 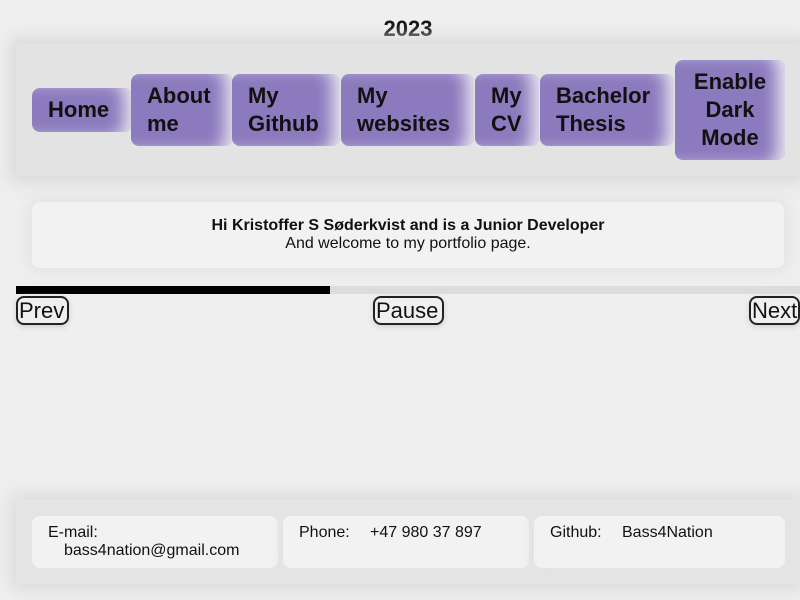 I want to click on nav-websites-button: My websites, so click(x=407, y=110).